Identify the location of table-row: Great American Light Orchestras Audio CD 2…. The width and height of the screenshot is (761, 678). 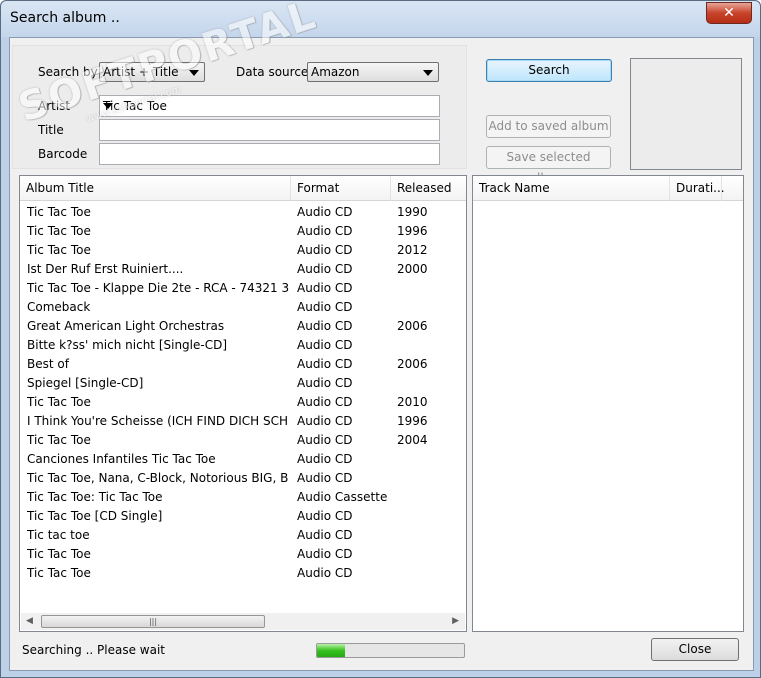
(243, 326).